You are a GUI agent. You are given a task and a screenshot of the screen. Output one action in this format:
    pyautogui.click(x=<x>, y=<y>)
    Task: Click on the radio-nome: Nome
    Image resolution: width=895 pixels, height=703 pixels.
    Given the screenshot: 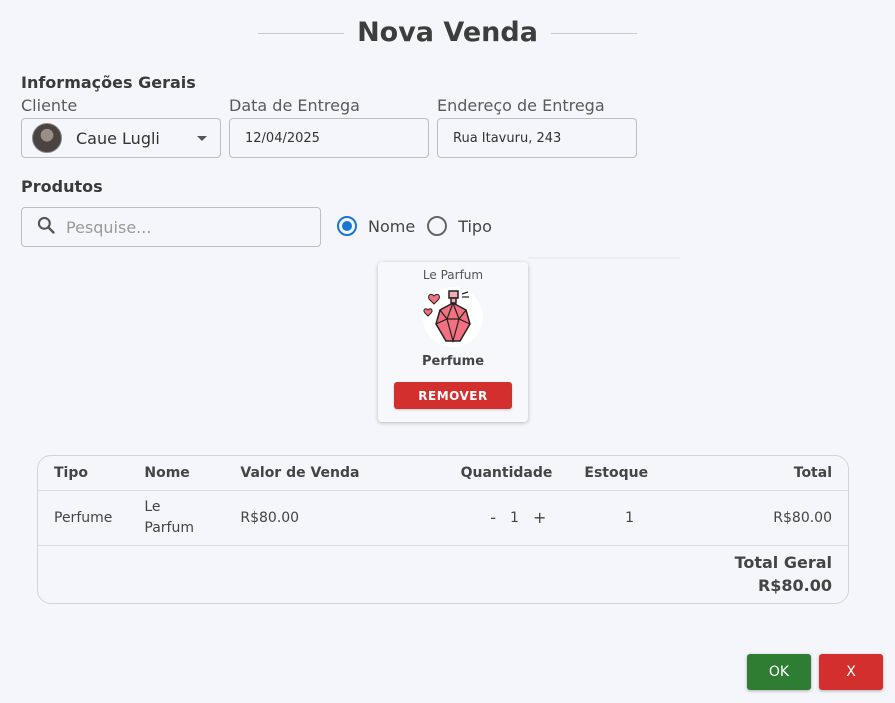 What is the action you would take?
    pyautogui.click(x=376, y=226)
    